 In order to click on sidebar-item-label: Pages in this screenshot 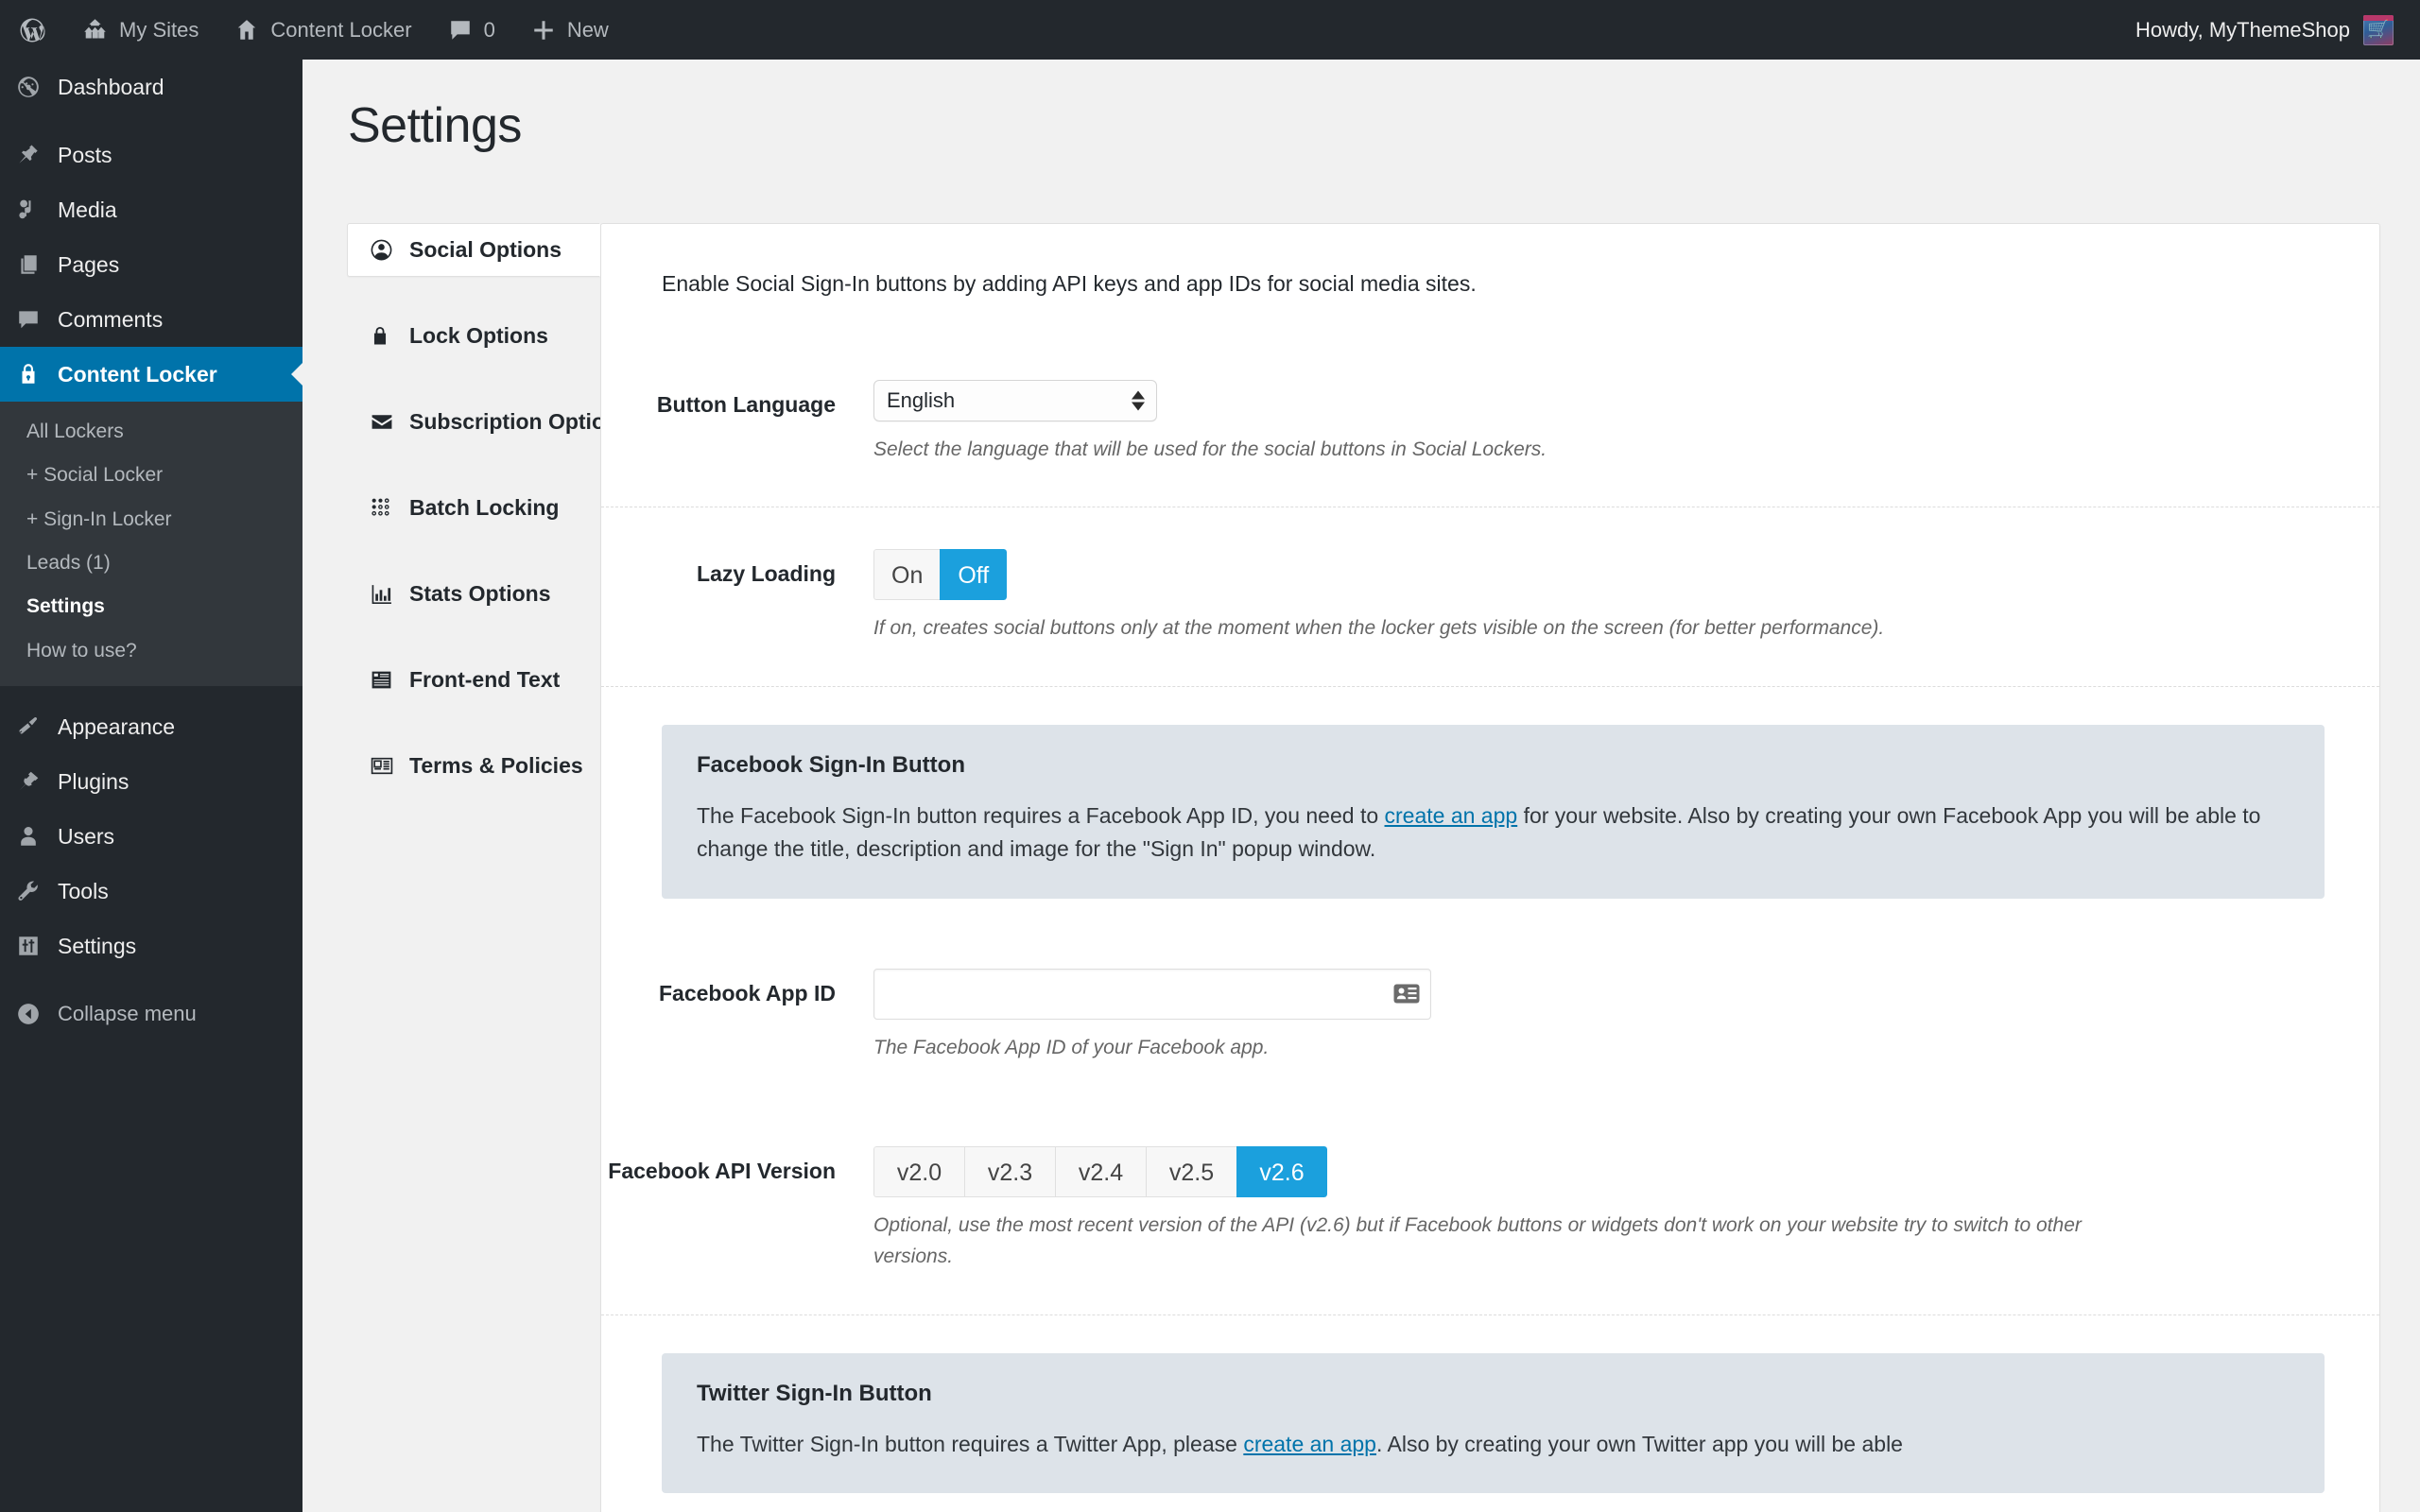, I will do `click(89, 264)`.